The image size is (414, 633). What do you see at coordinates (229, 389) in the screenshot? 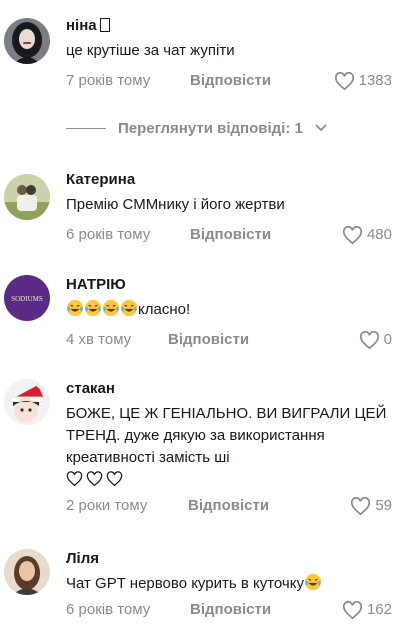
I see `comment-author: стакан` at bounding box center [229, 389].